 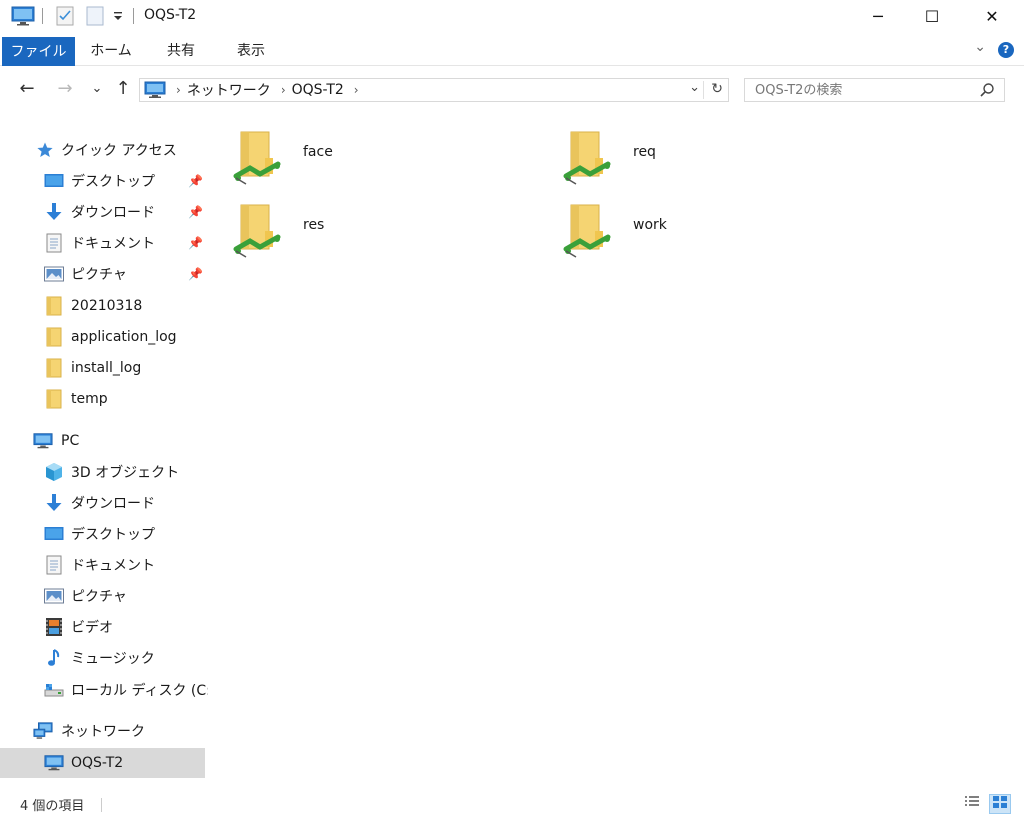 I want to click on back-button: ←, so click(x=27, y=89).